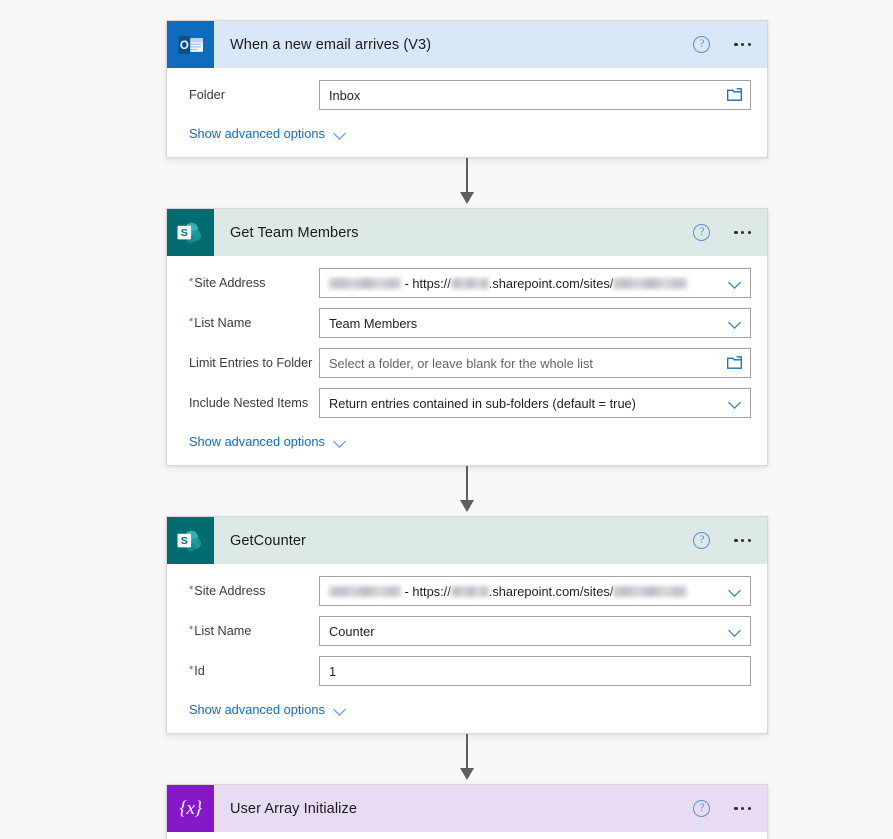  What do you see at coordinates (183, 46) in the screenshot?
I see `svg-text: O` at bounding box center [183, 46].